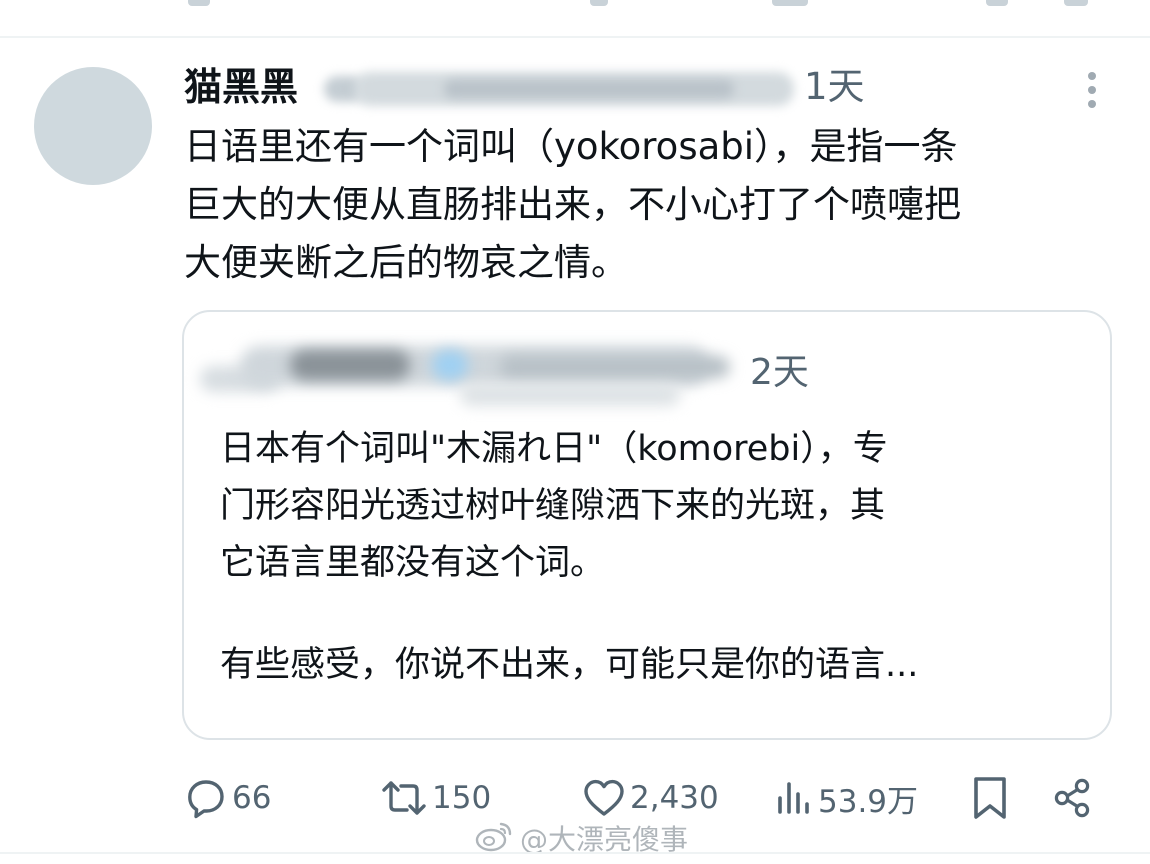 The width and height of the screenshot is (1150, 864). I want to click on previous-views-icon-fragment, so click(790, 3).